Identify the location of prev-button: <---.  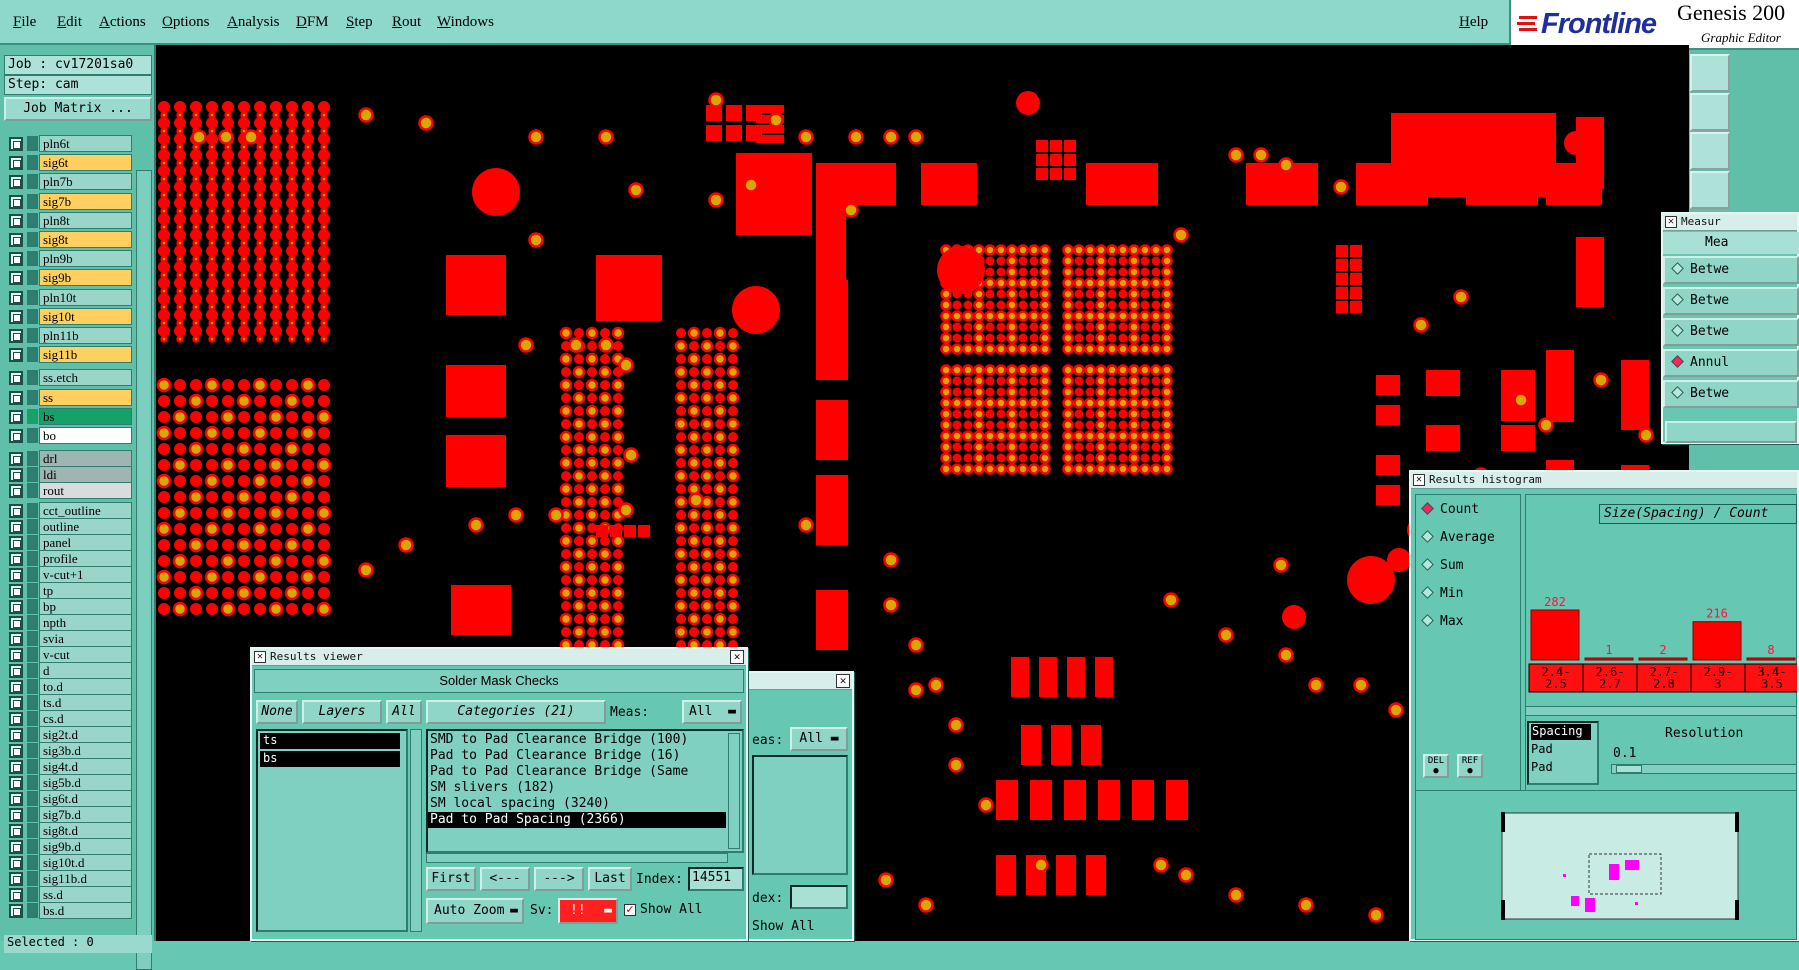
(505, 879).